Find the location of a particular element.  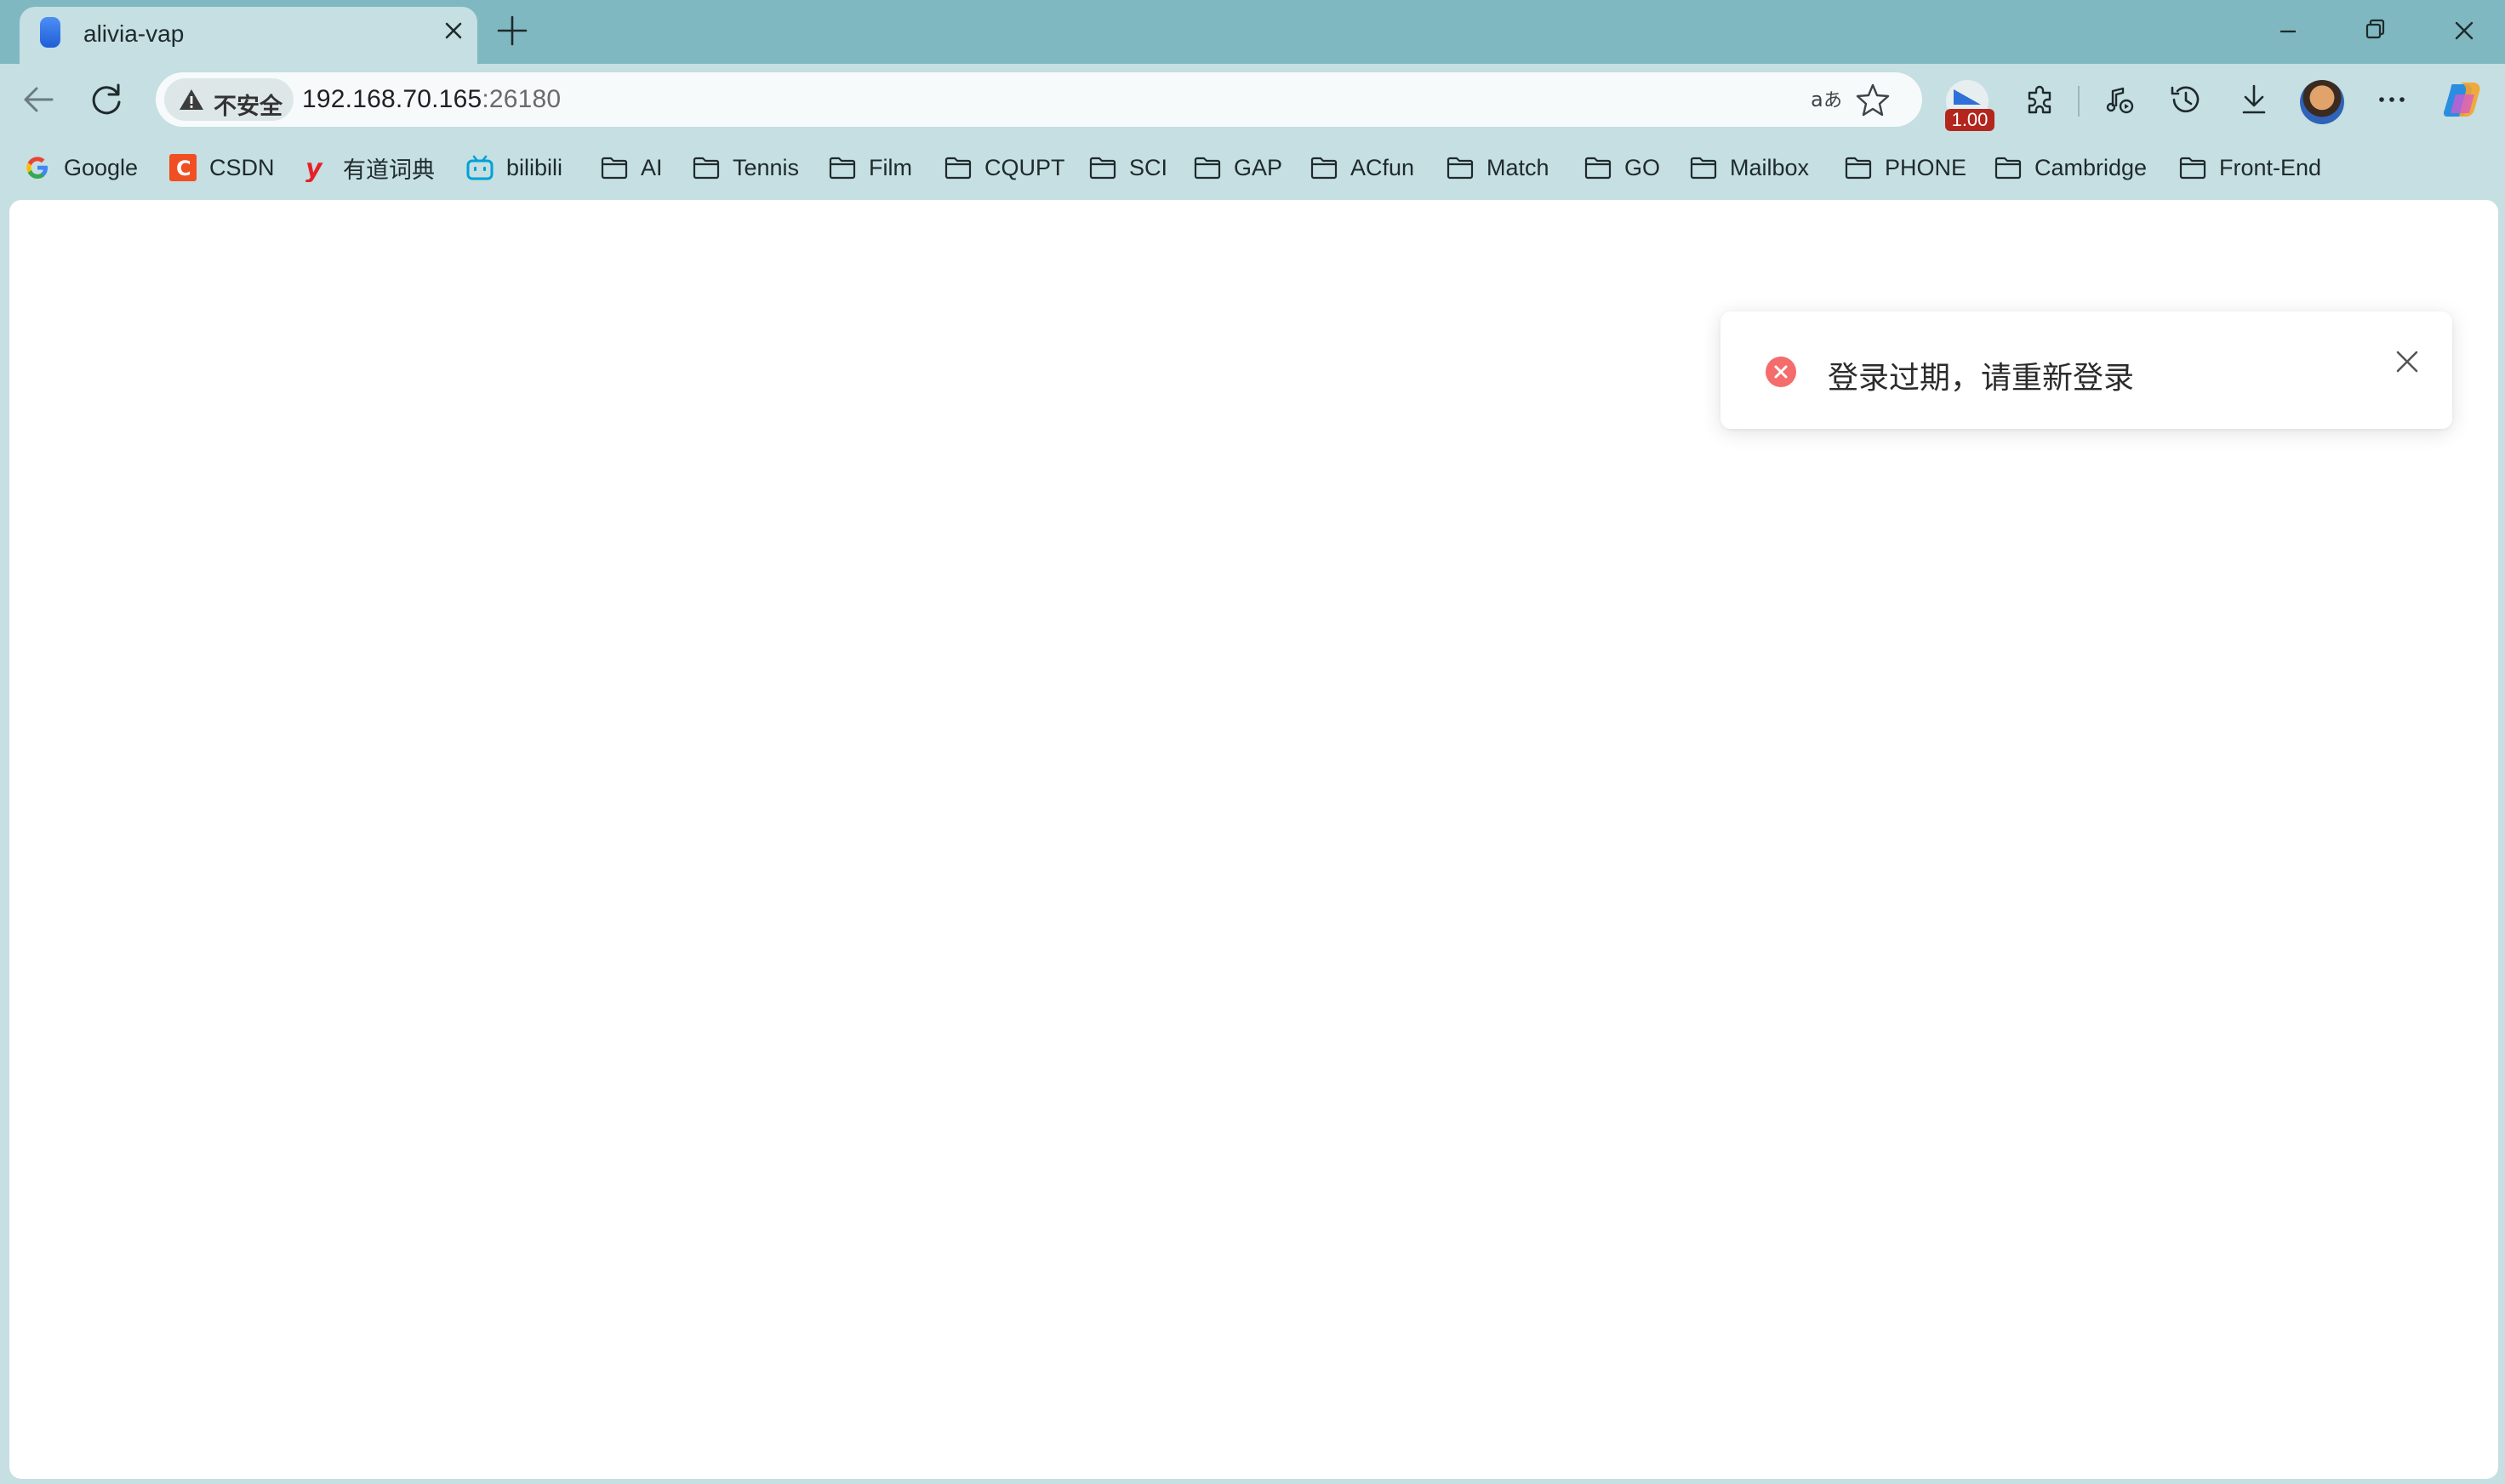

extension-badge: 1.00 is located at coordinates (1969, 120).